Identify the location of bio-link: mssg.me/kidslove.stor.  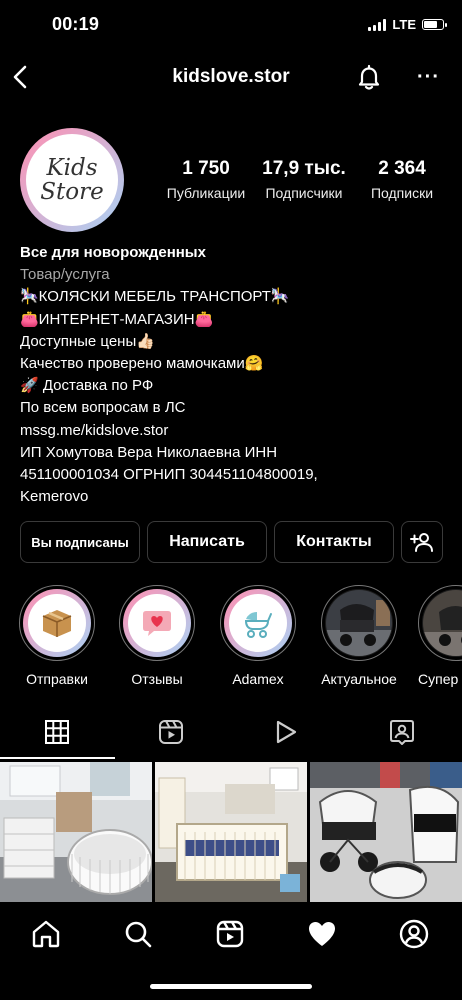
(235, 431).